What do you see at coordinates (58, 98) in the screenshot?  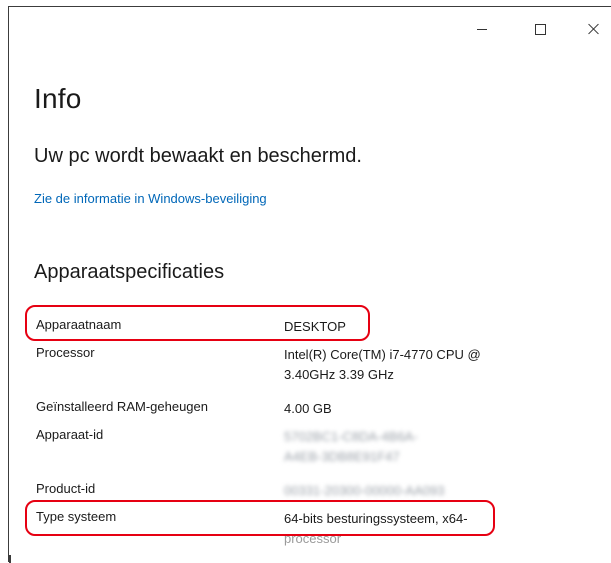 I see `page-title: Info` at bounding box center [58, 98].